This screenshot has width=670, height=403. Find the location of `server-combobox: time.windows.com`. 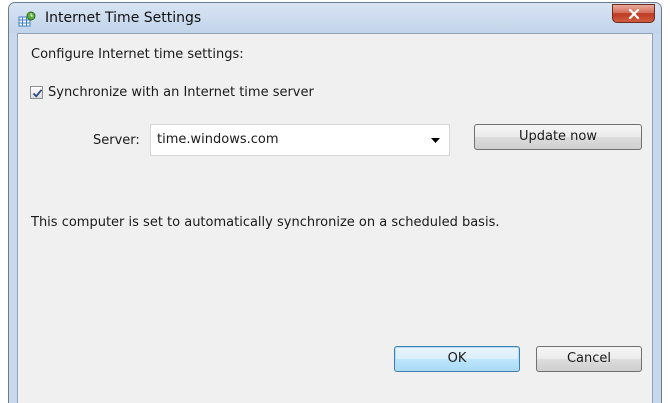

server-combobox: time.windows.com is located at coordinates (300, 140).